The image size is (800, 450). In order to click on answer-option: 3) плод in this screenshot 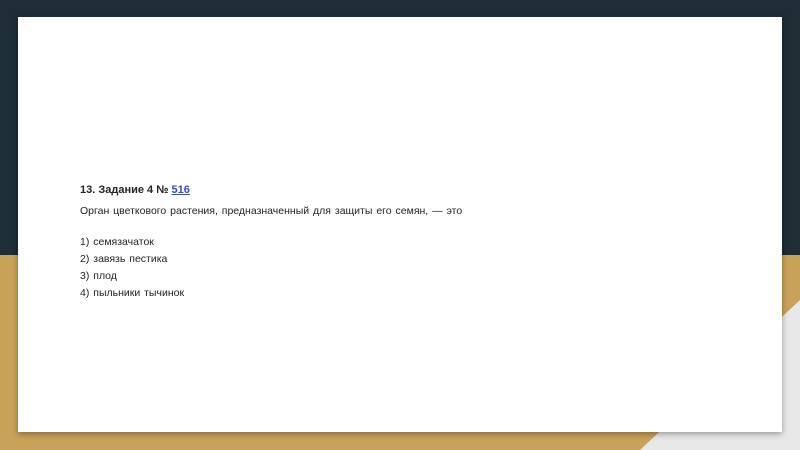, I will do `click(420, 276)`.